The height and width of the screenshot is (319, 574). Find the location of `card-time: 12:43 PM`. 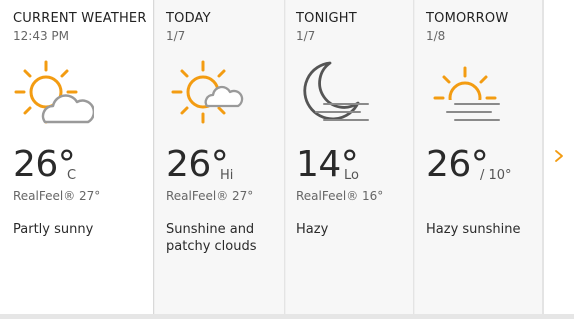

card-time: 12:43 PM is located at coordinates (41, 36).